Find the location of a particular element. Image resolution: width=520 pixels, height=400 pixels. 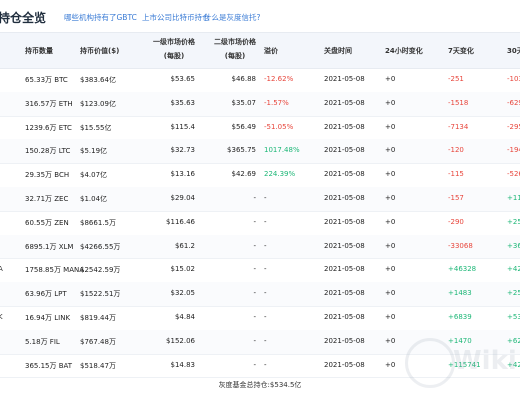

cell-quantity: 1758.85万 MANA is located at coordinates (55, 270).